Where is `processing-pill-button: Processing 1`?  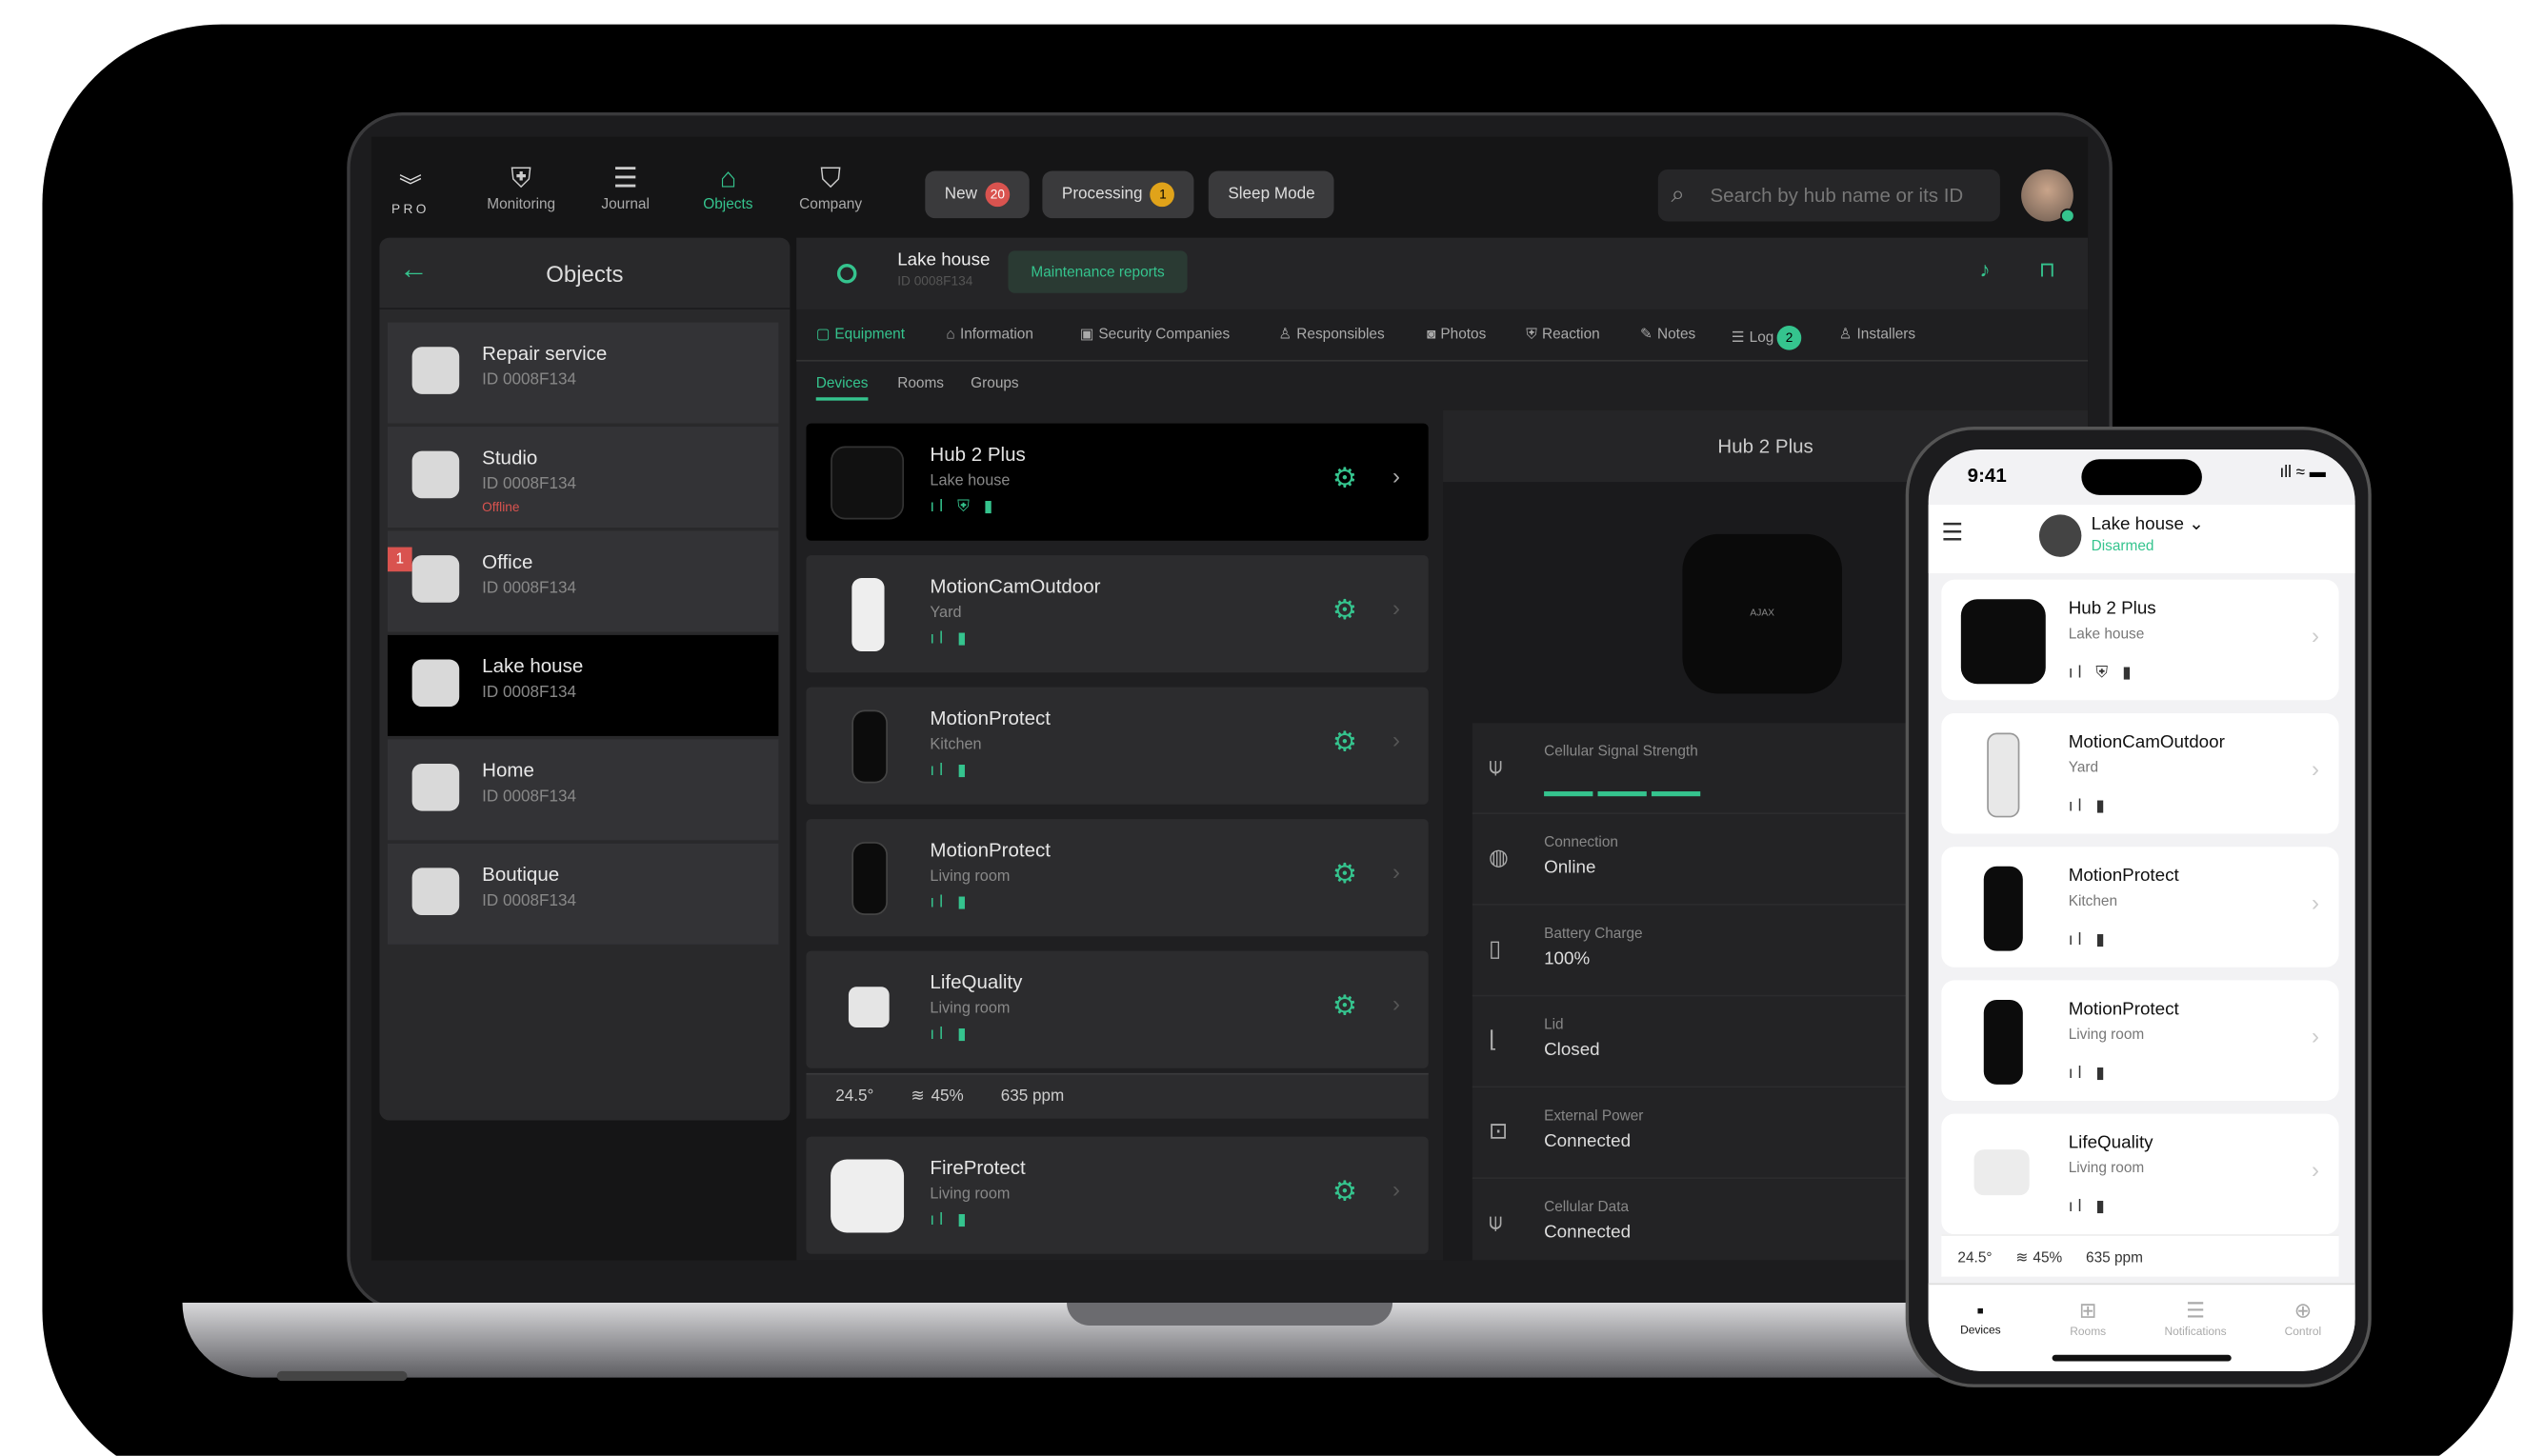
processing-pill-button: Processing 1 is located at coordinates (1118, 194).